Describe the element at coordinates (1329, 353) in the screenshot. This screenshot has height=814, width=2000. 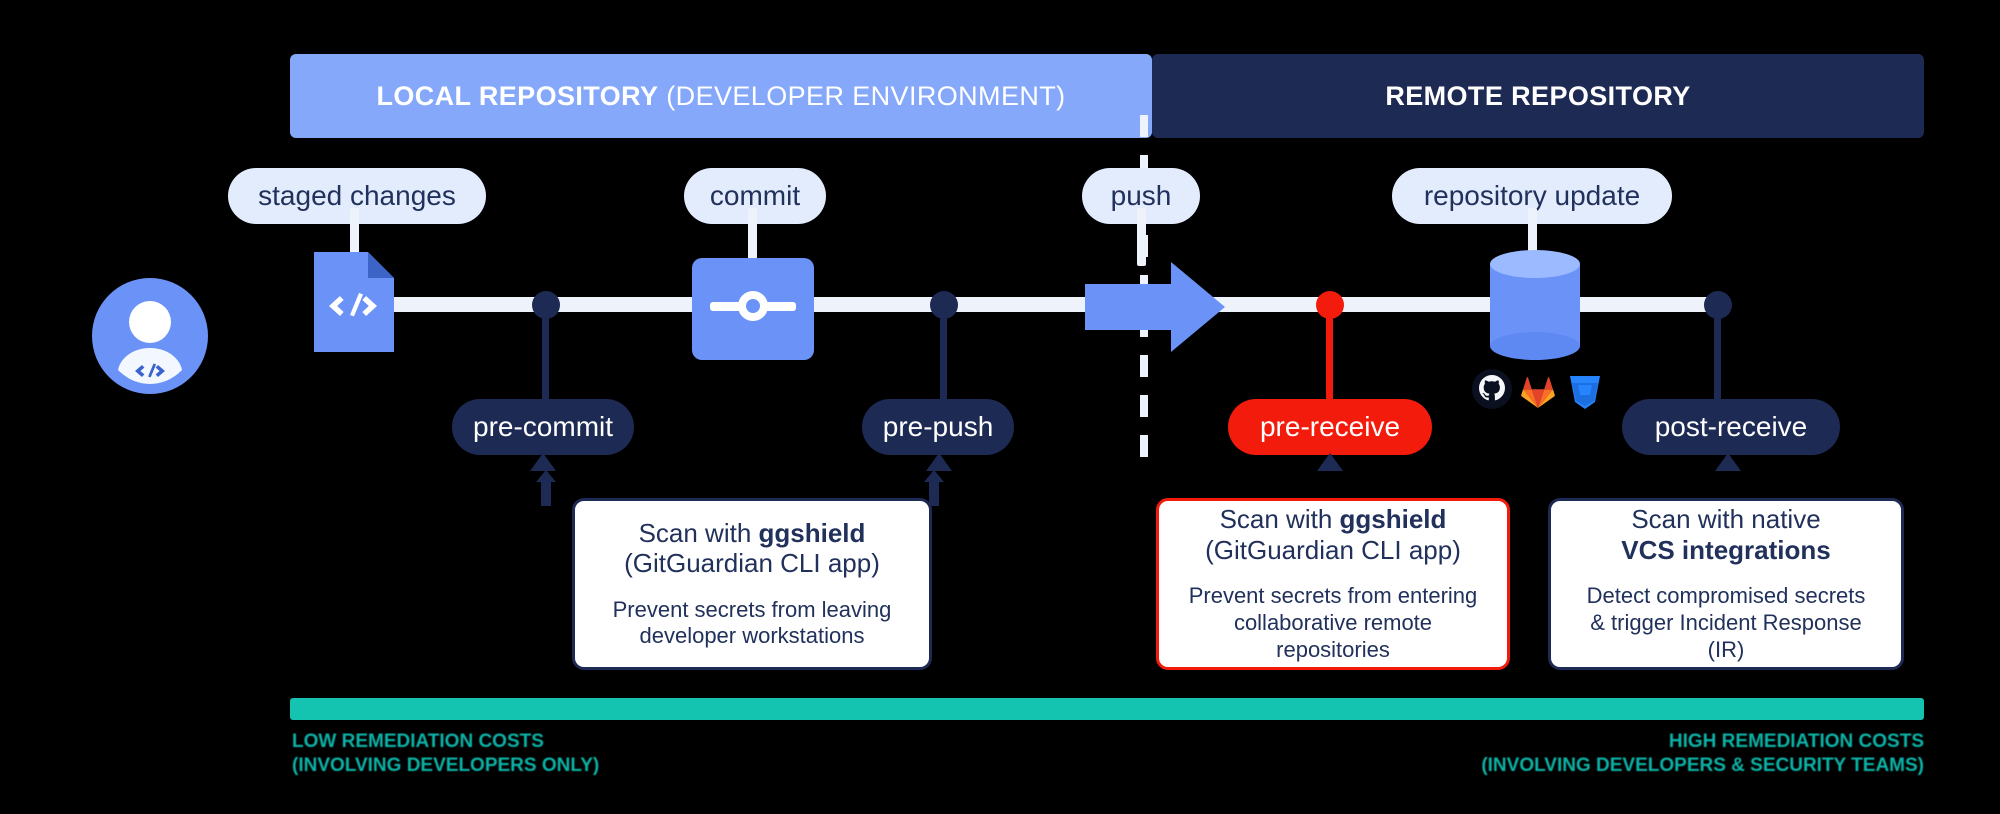
I see `stem-pre-receive` at that location.